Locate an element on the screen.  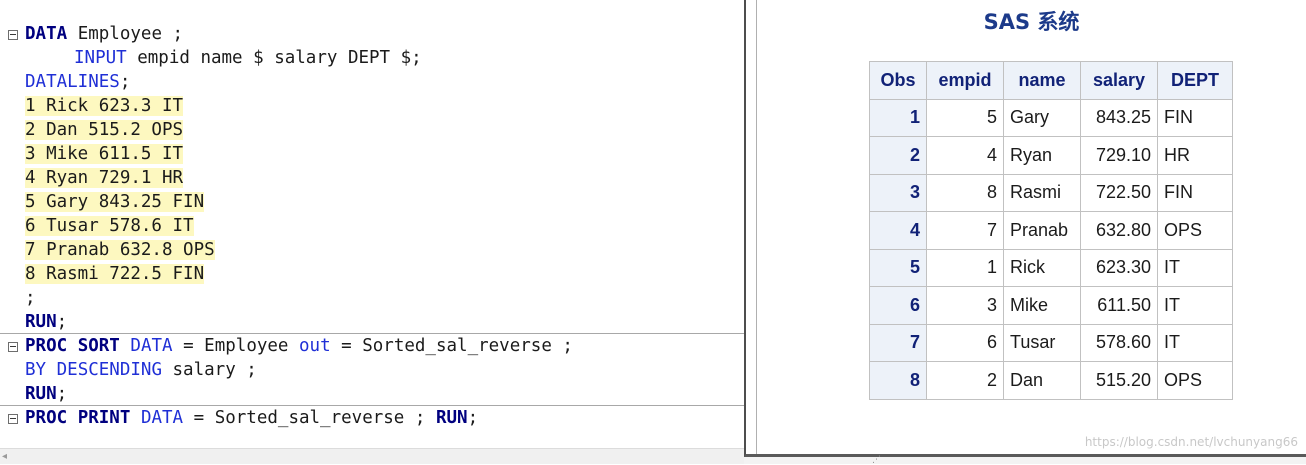
dataline: 5 Gary 843.25 FIN is located at coordinates (102, 202).